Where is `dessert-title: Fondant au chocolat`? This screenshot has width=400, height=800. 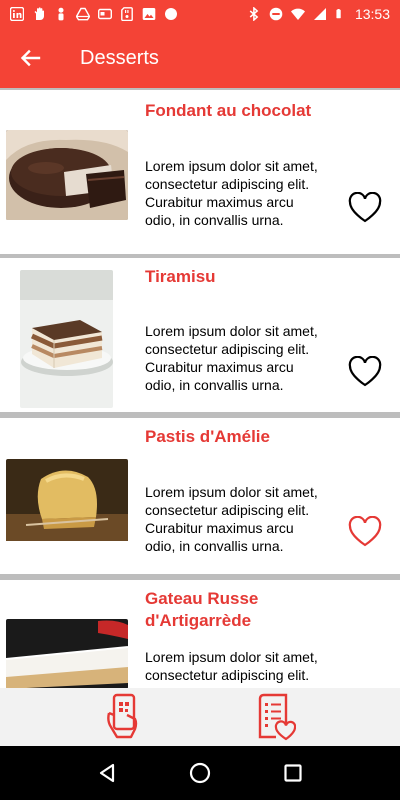 dessert-title: Fondant au chocolat is located at coordinates (228, 110).